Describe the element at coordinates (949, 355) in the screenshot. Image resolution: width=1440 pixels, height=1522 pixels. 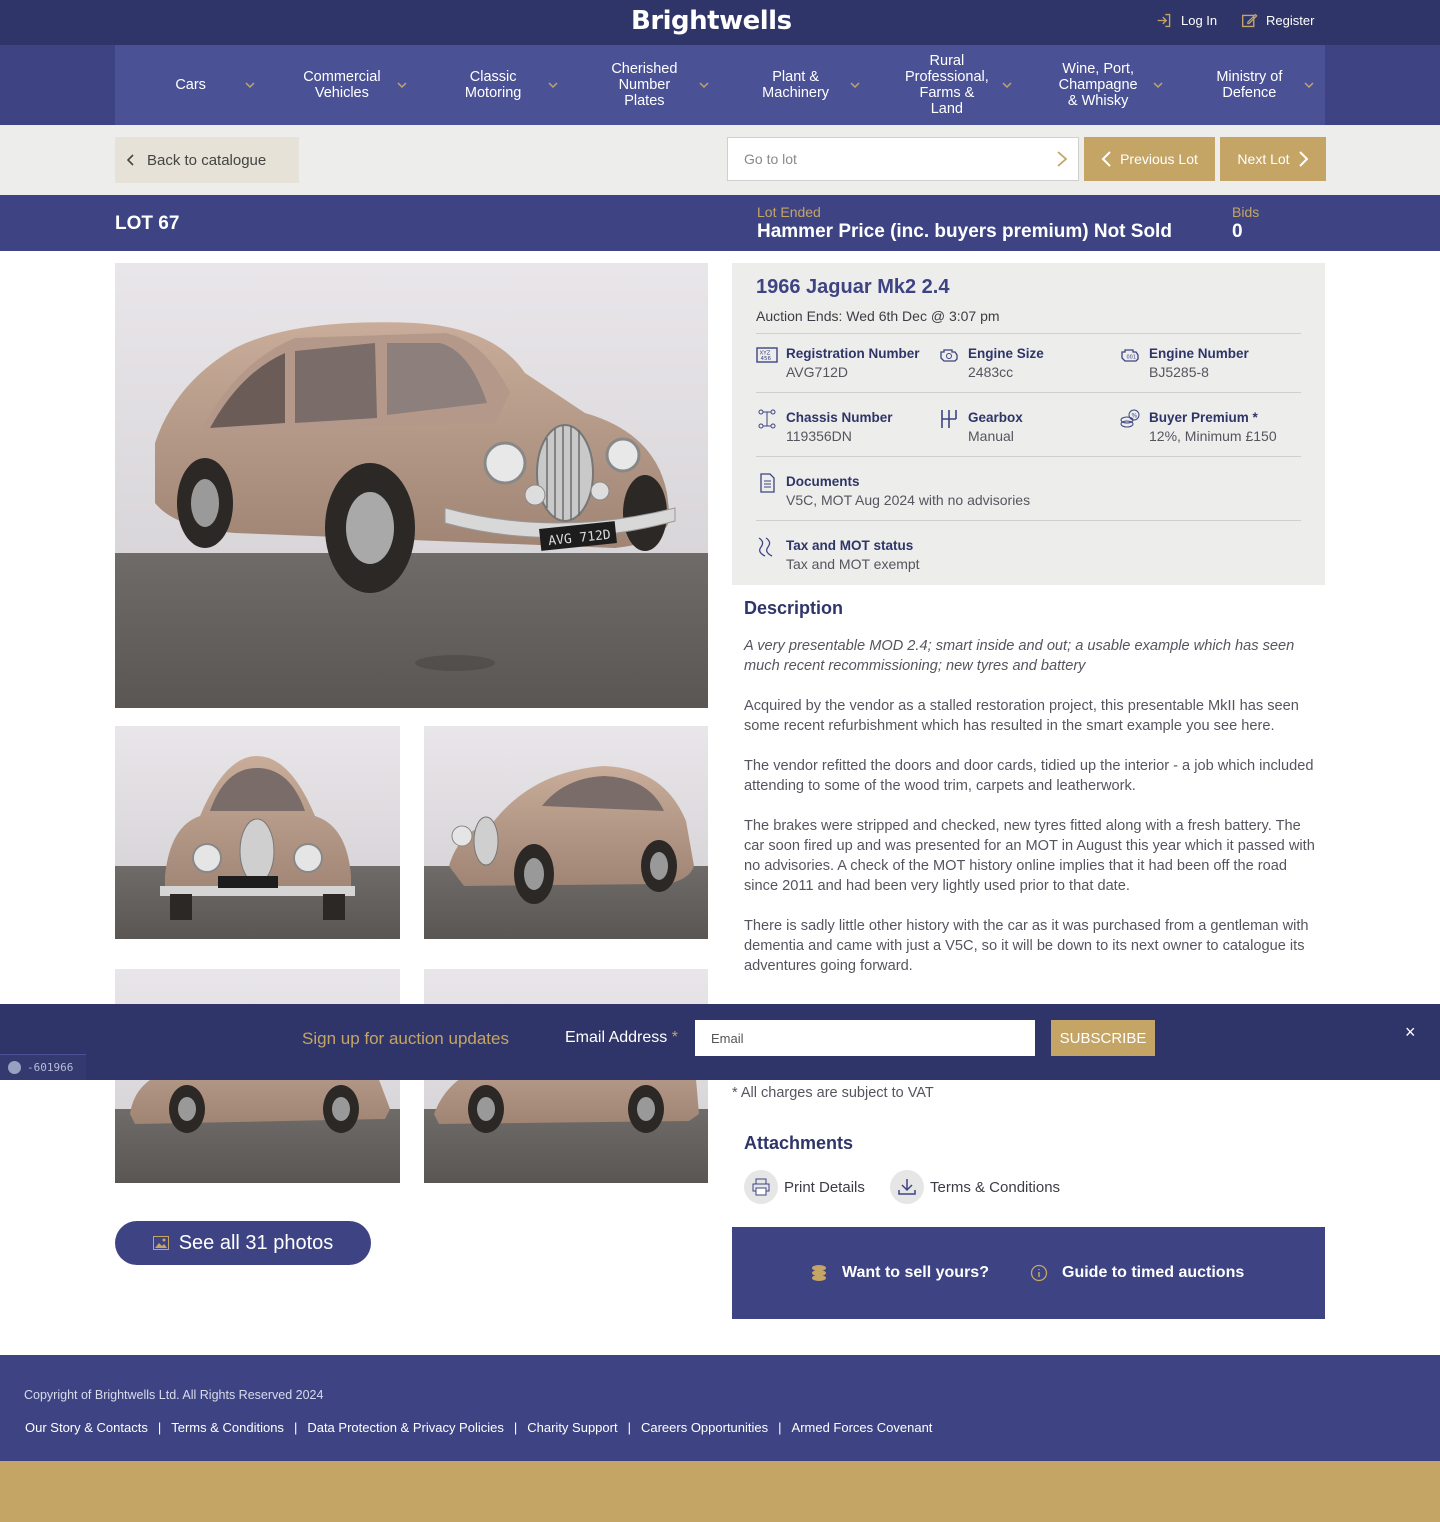
I see `engine-icon` at that location.